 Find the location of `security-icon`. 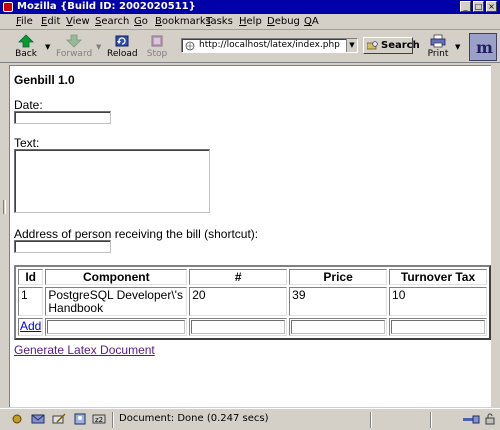

security-icon is located at coordinates (490, 419).